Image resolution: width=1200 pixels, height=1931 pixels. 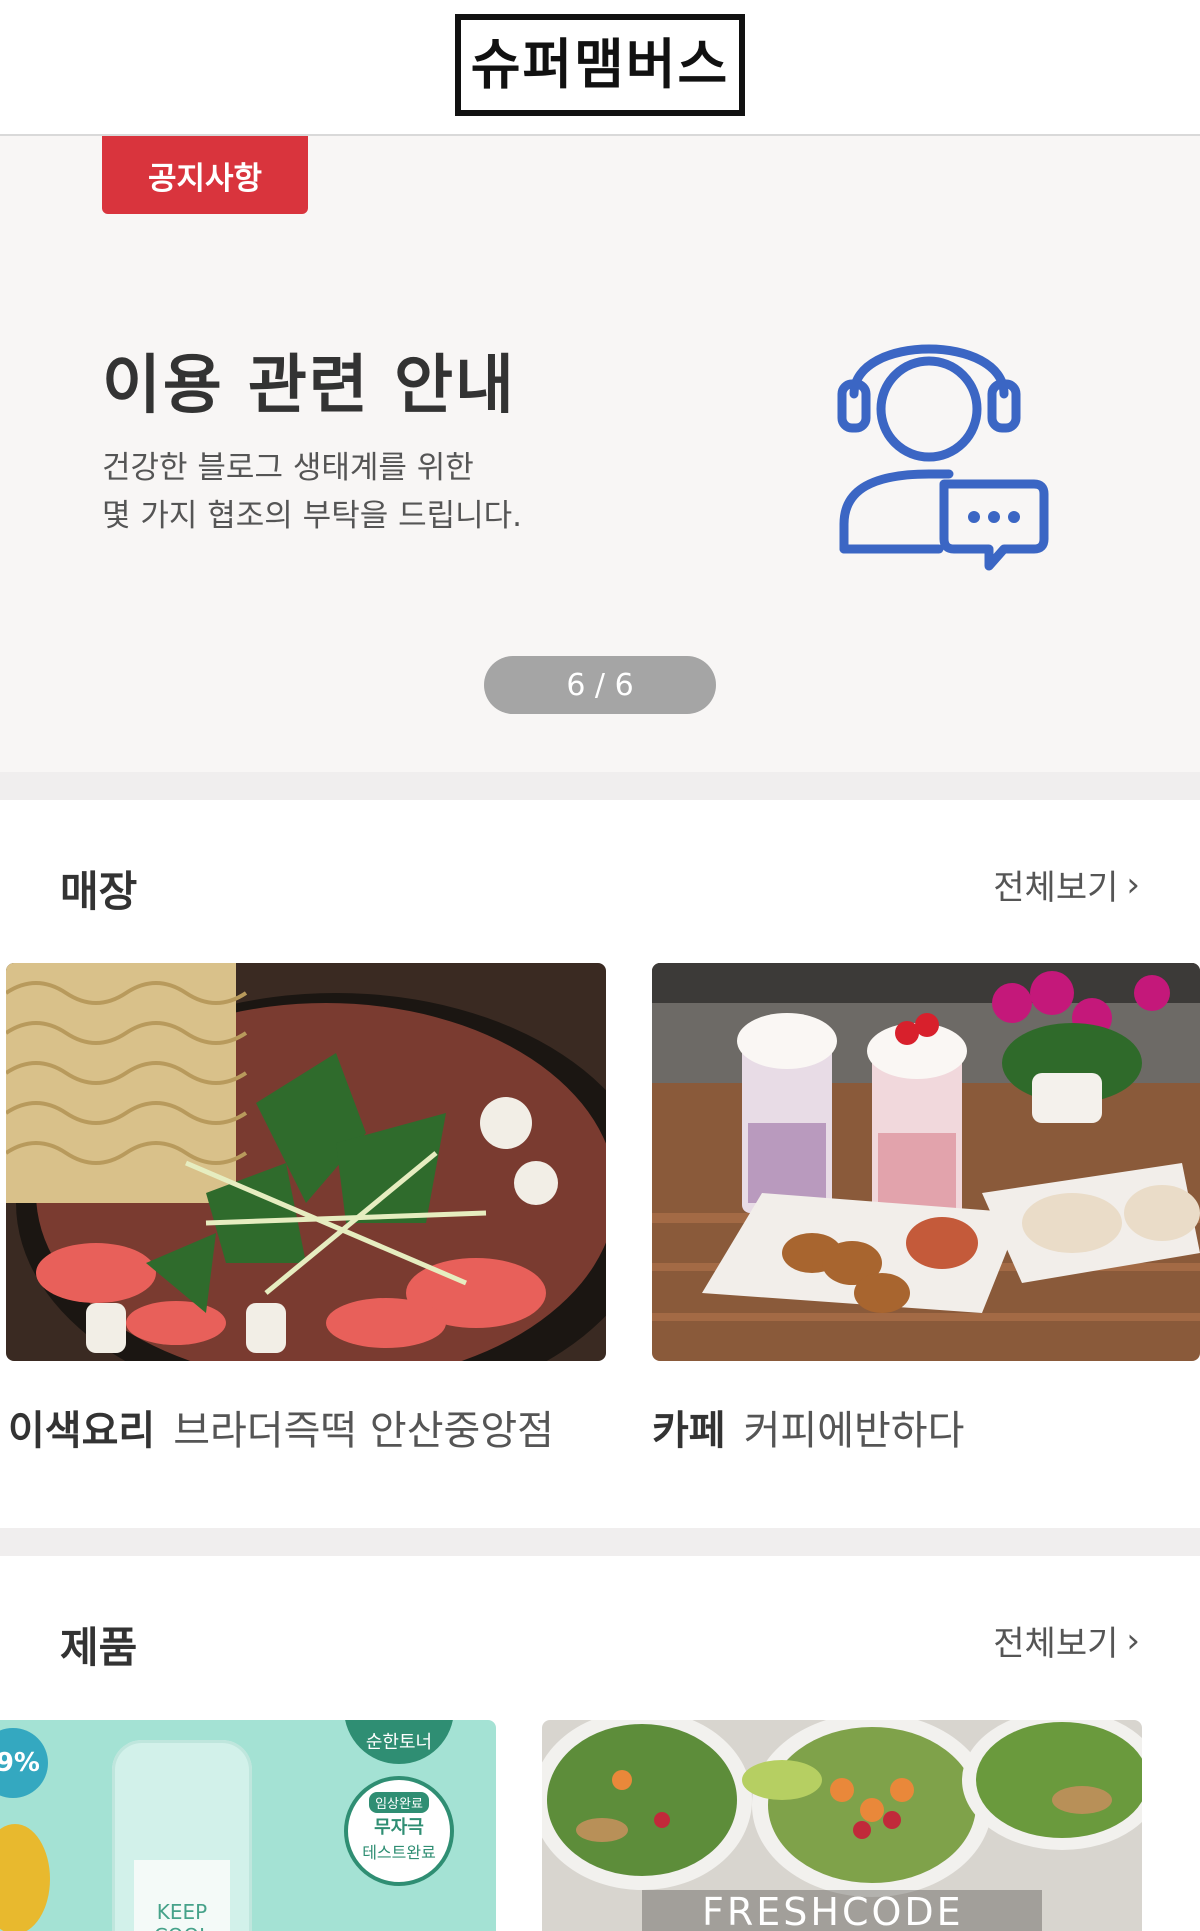 I want to click on logo: 슈퍼맴버스, so click(x=600, y=65).